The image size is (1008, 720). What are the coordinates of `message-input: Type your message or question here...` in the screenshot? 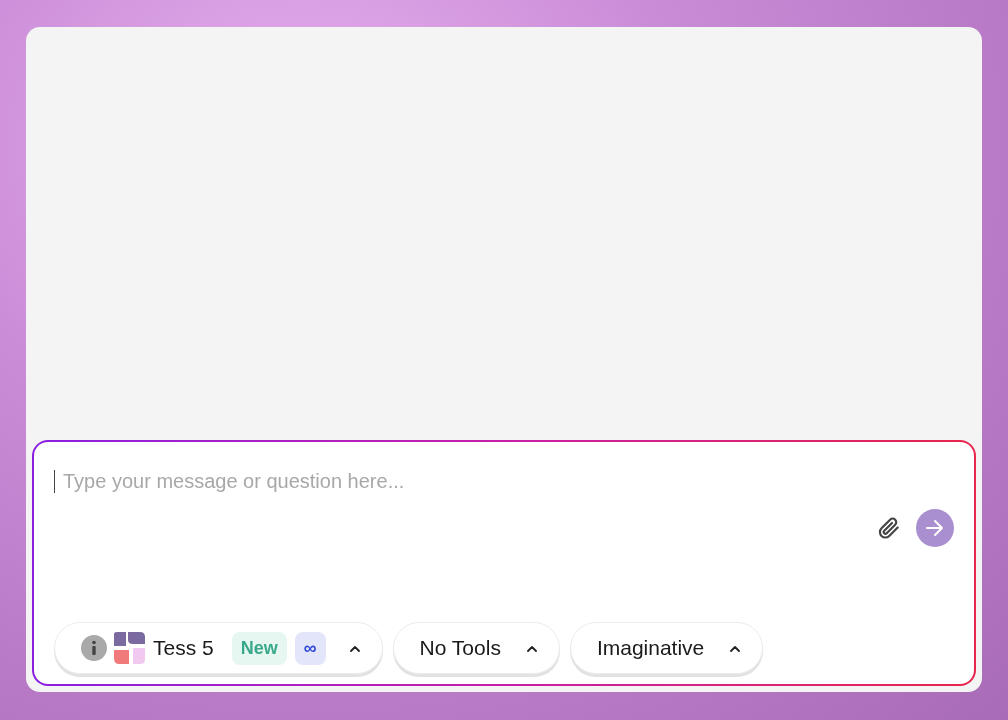 It's located at (512, 481).